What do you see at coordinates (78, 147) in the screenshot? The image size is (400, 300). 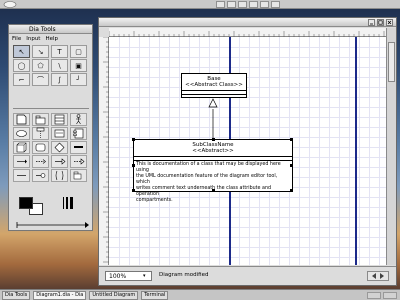 I see `uml-fork-button` at bounding box center [78, 147].